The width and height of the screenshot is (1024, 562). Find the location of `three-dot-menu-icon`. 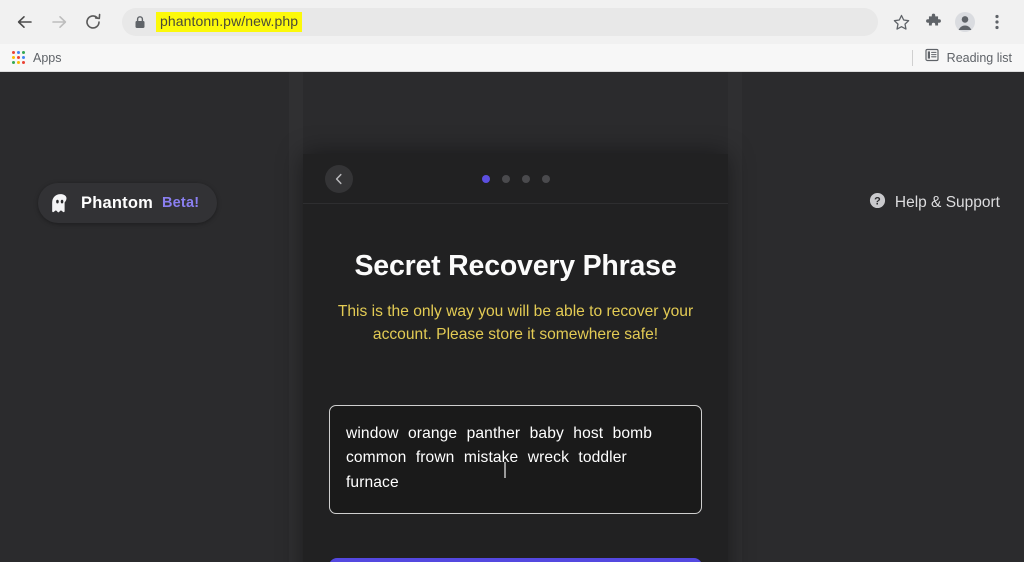

three-dot-menu-icon is located at coordinates (997, 22).